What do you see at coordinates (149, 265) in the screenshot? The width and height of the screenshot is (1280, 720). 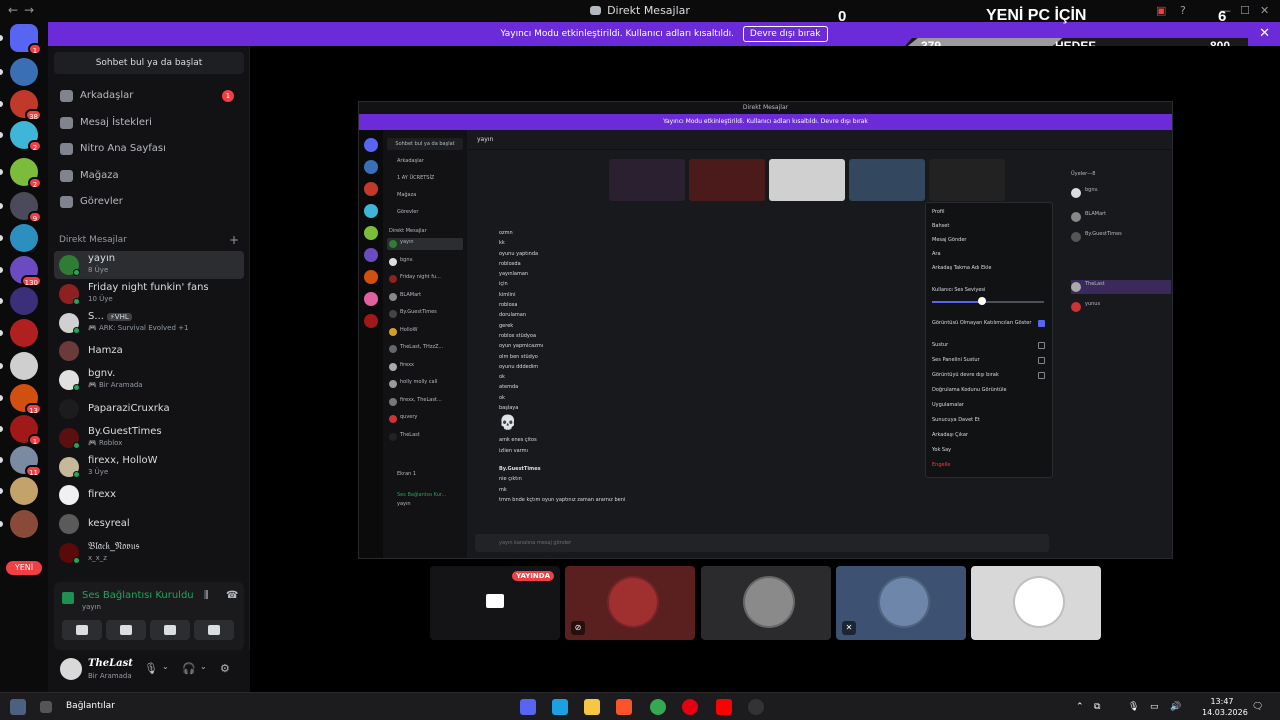 I see `dm-conversation: yayın 8 Üye` at bounding box center [149, 265].